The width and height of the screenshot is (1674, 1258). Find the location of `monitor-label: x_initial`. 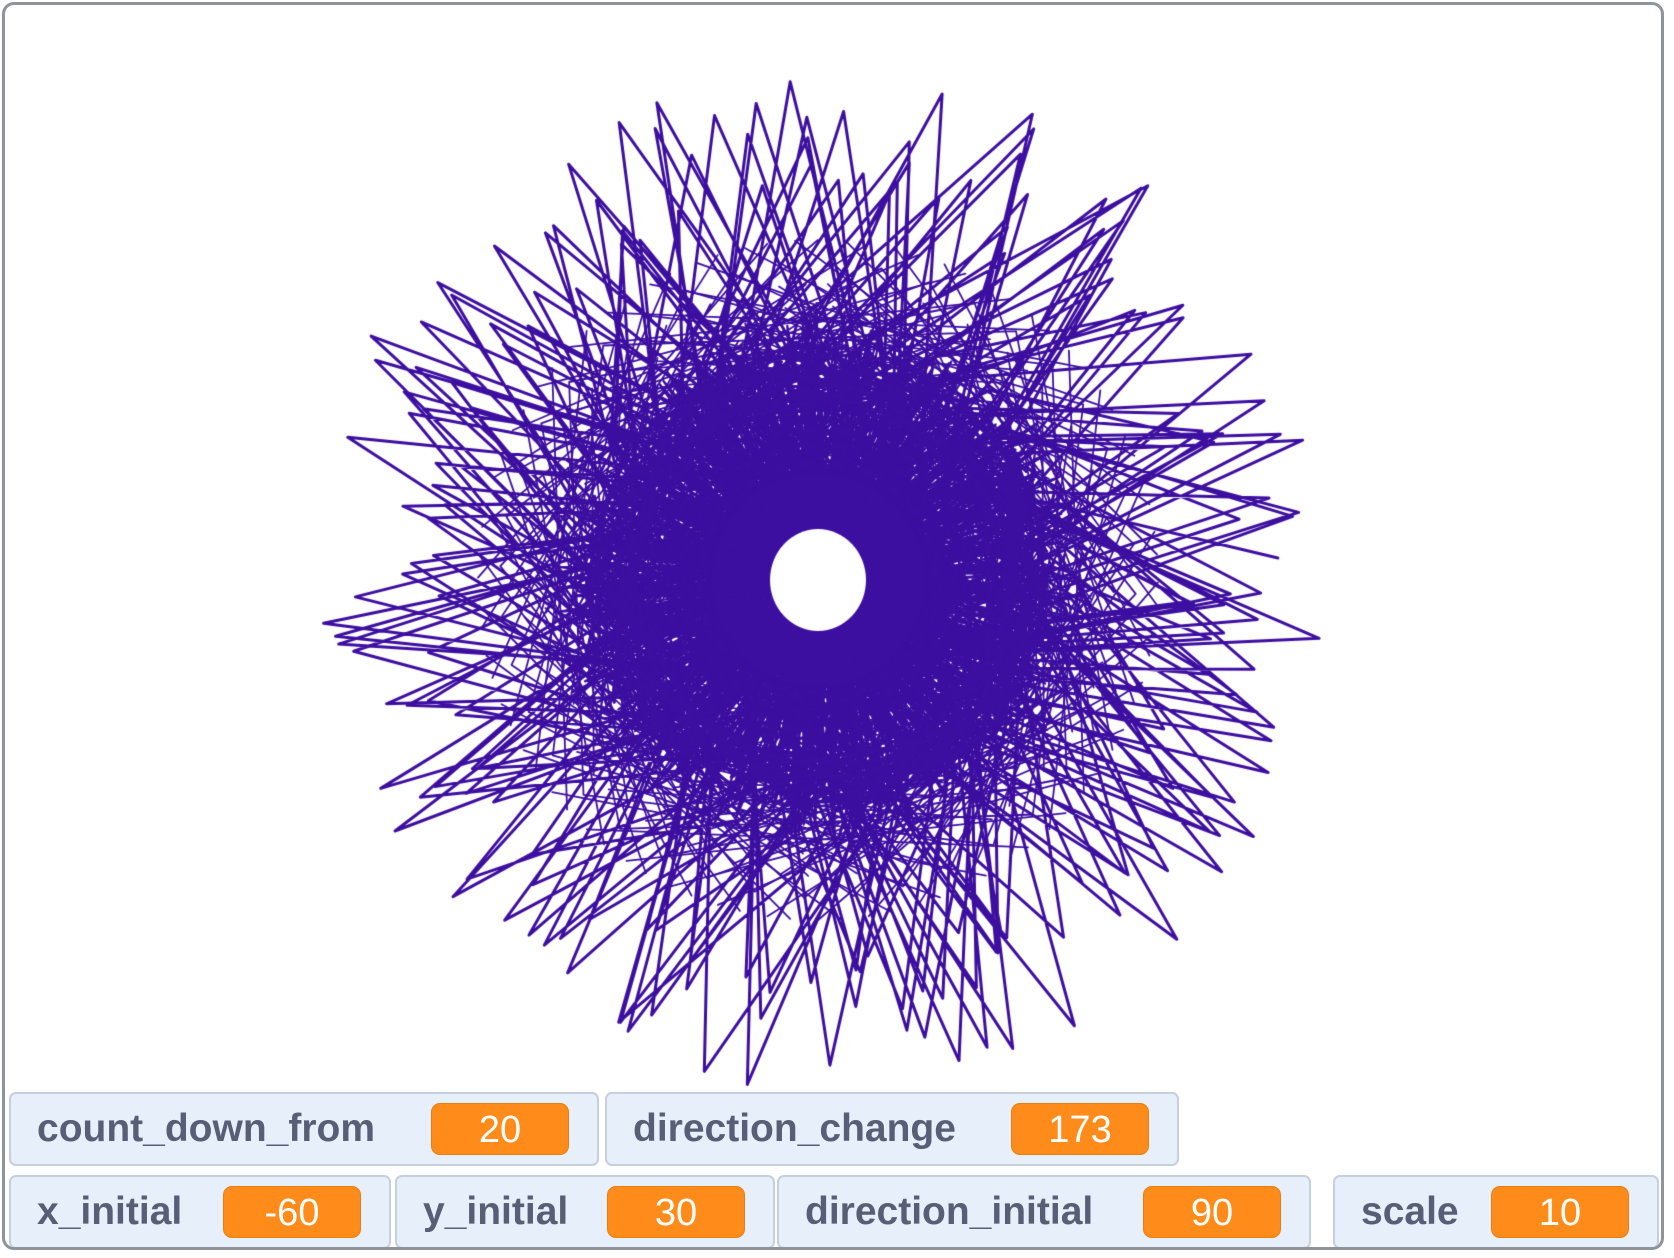

monitor-label: x_initial is located at coordinates (110, 1211).